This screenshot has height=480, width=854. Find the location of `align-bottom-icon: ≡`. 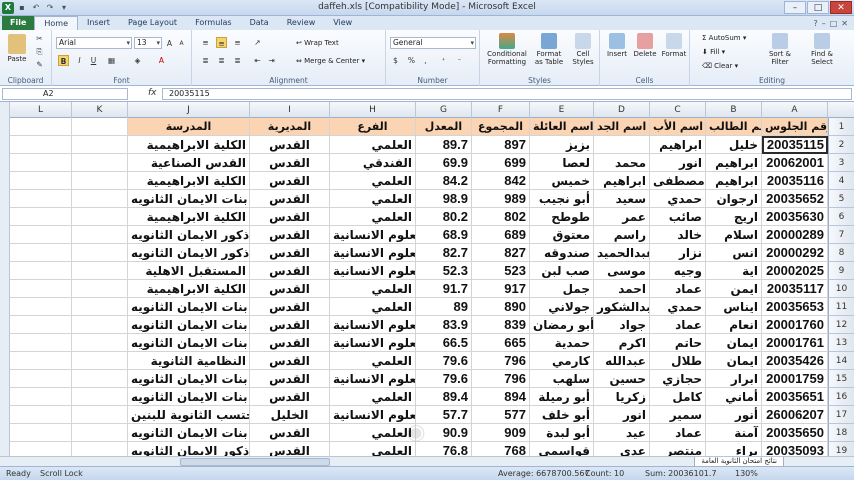

align-bottom-icon: ≡ is located at coordinates (237, 42).